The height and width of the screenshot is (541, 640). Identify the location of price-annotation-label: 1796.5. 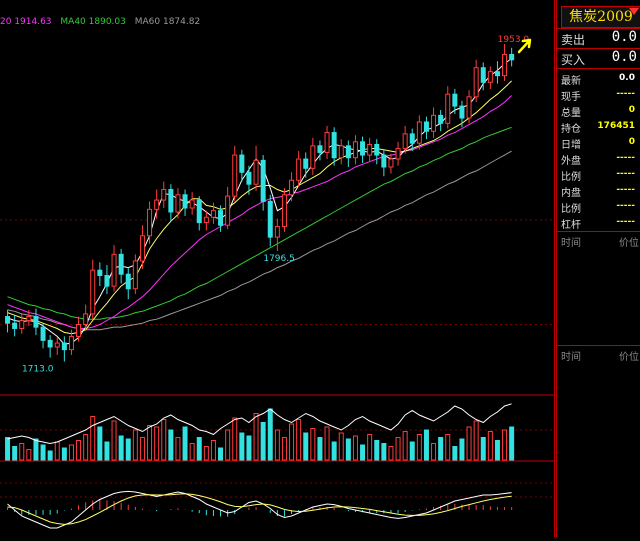
(279, 259).